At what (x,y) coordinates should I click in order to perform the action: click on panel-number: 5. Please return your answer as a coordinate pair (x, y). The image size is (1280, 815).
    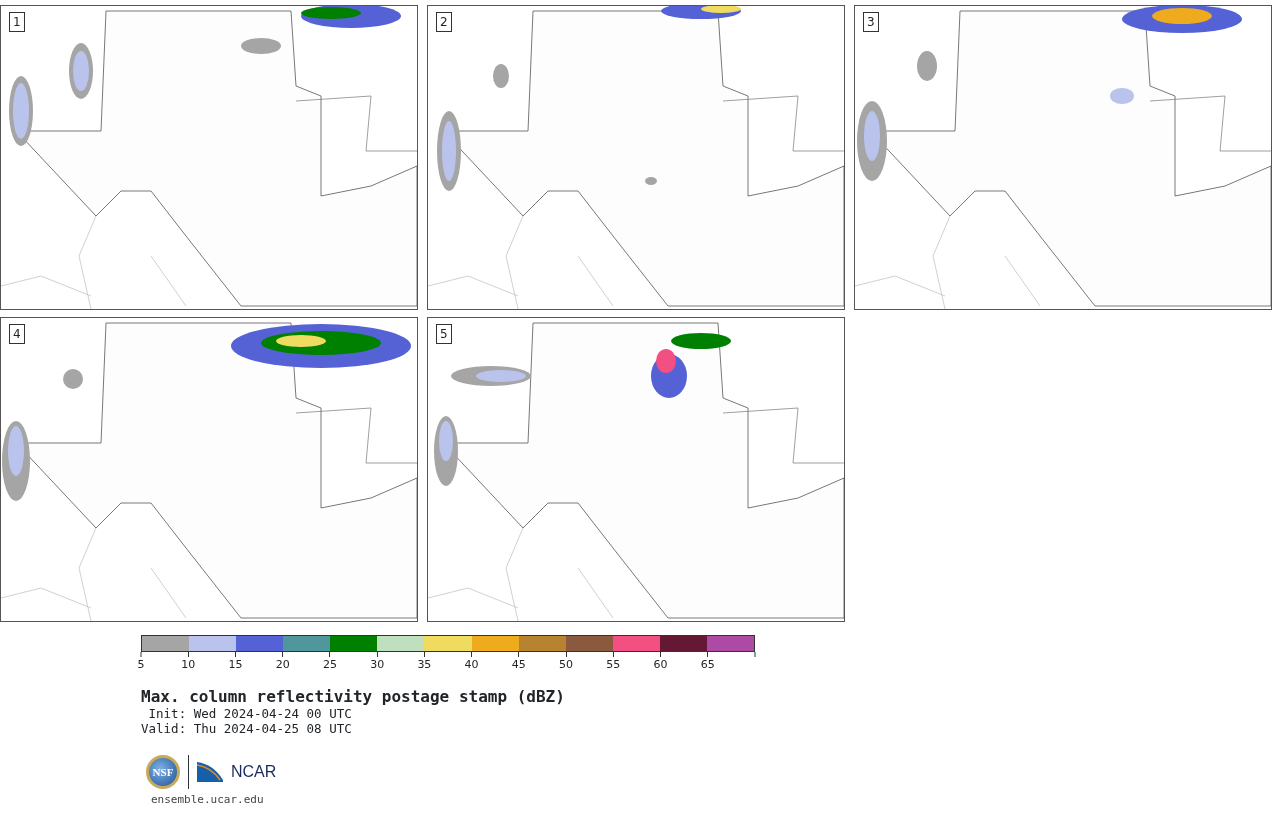
    Looking at the image, I should click on (444, 334).